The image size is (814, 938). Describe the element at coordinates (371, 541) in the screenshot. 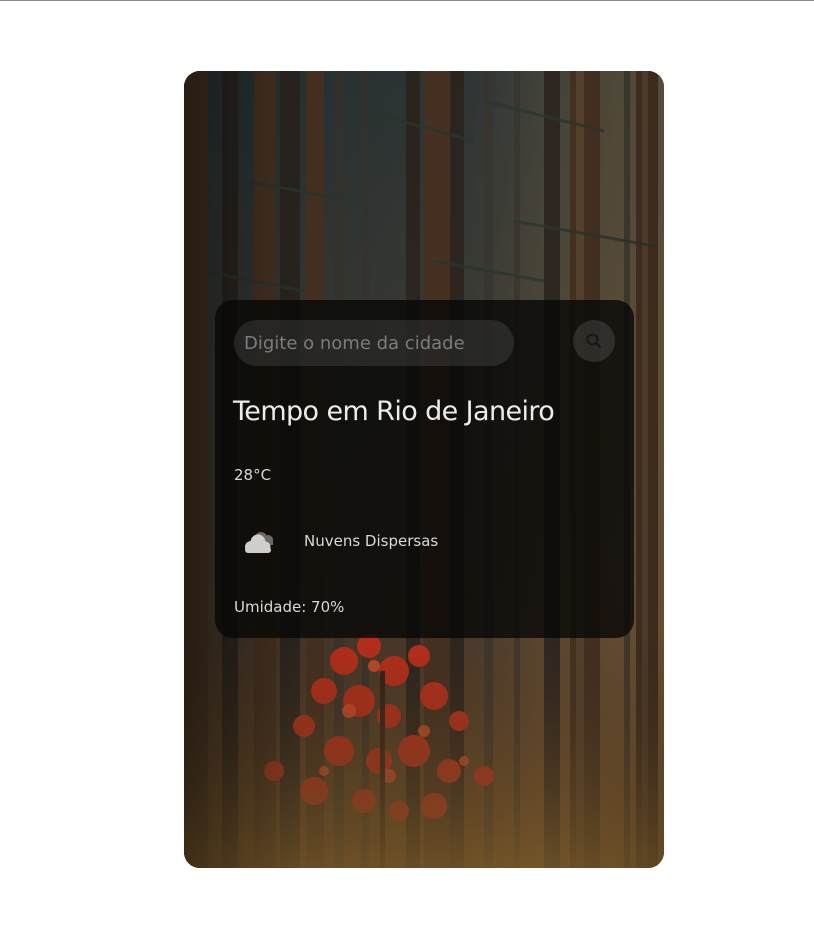

I see `weather-condition: Nuvens Dispersas` at that location.